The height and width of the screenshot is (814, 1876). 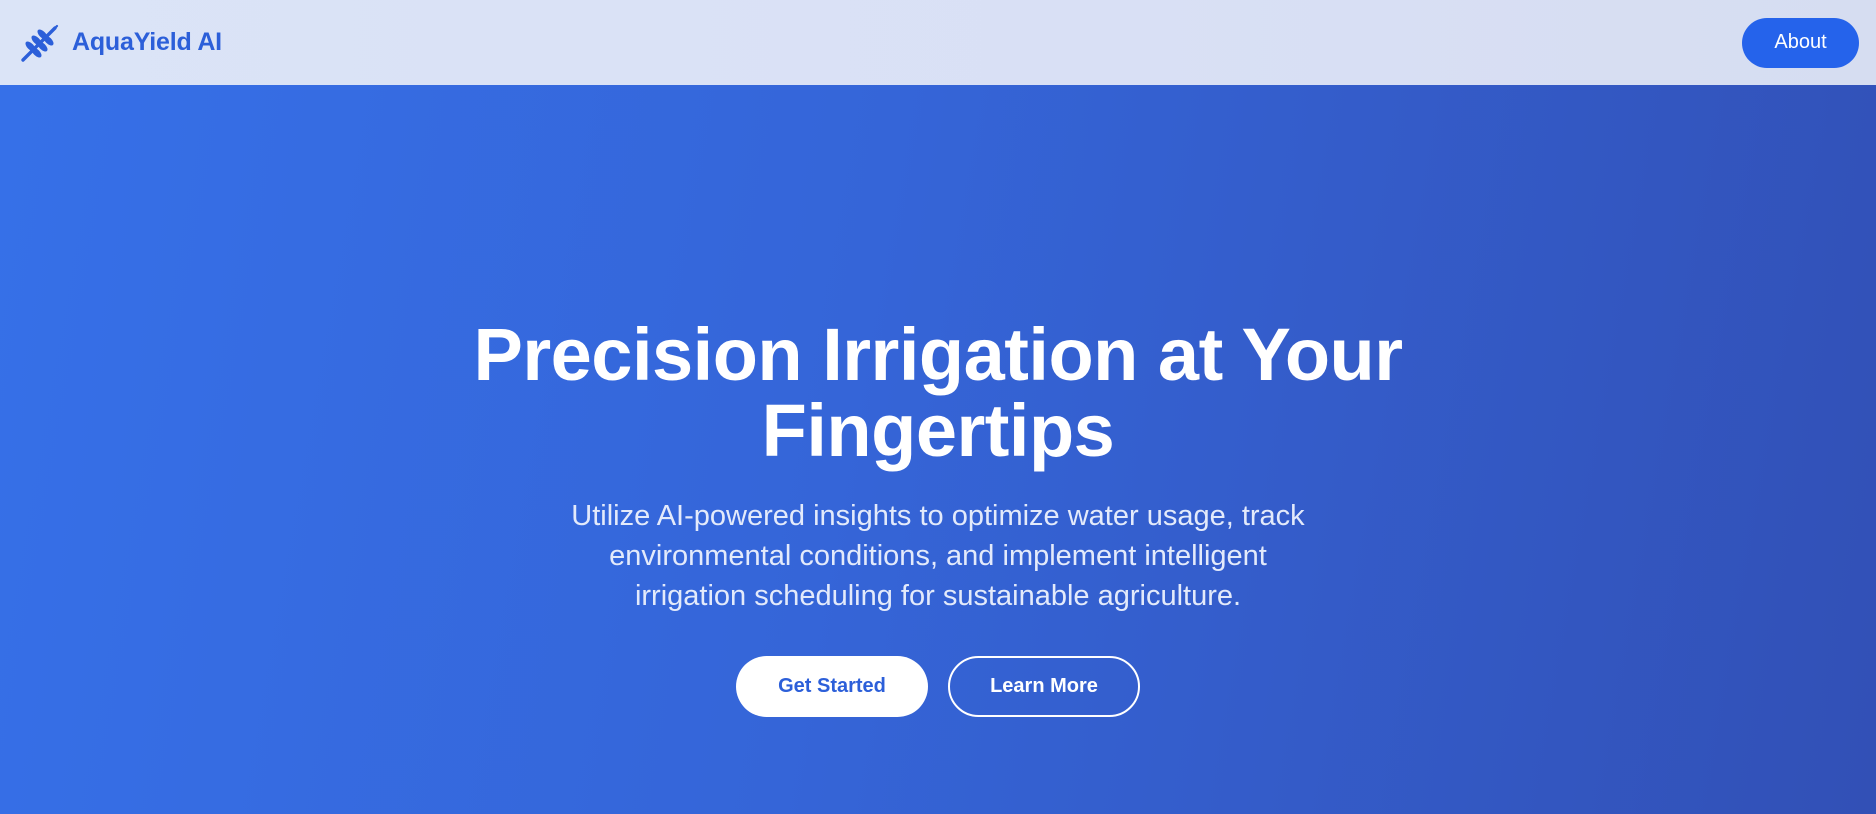 What do you see at coordinates (1044, 686) in the screenshot?
I see `learn-more-button: Learn More` at bounding box center [1044, 686].